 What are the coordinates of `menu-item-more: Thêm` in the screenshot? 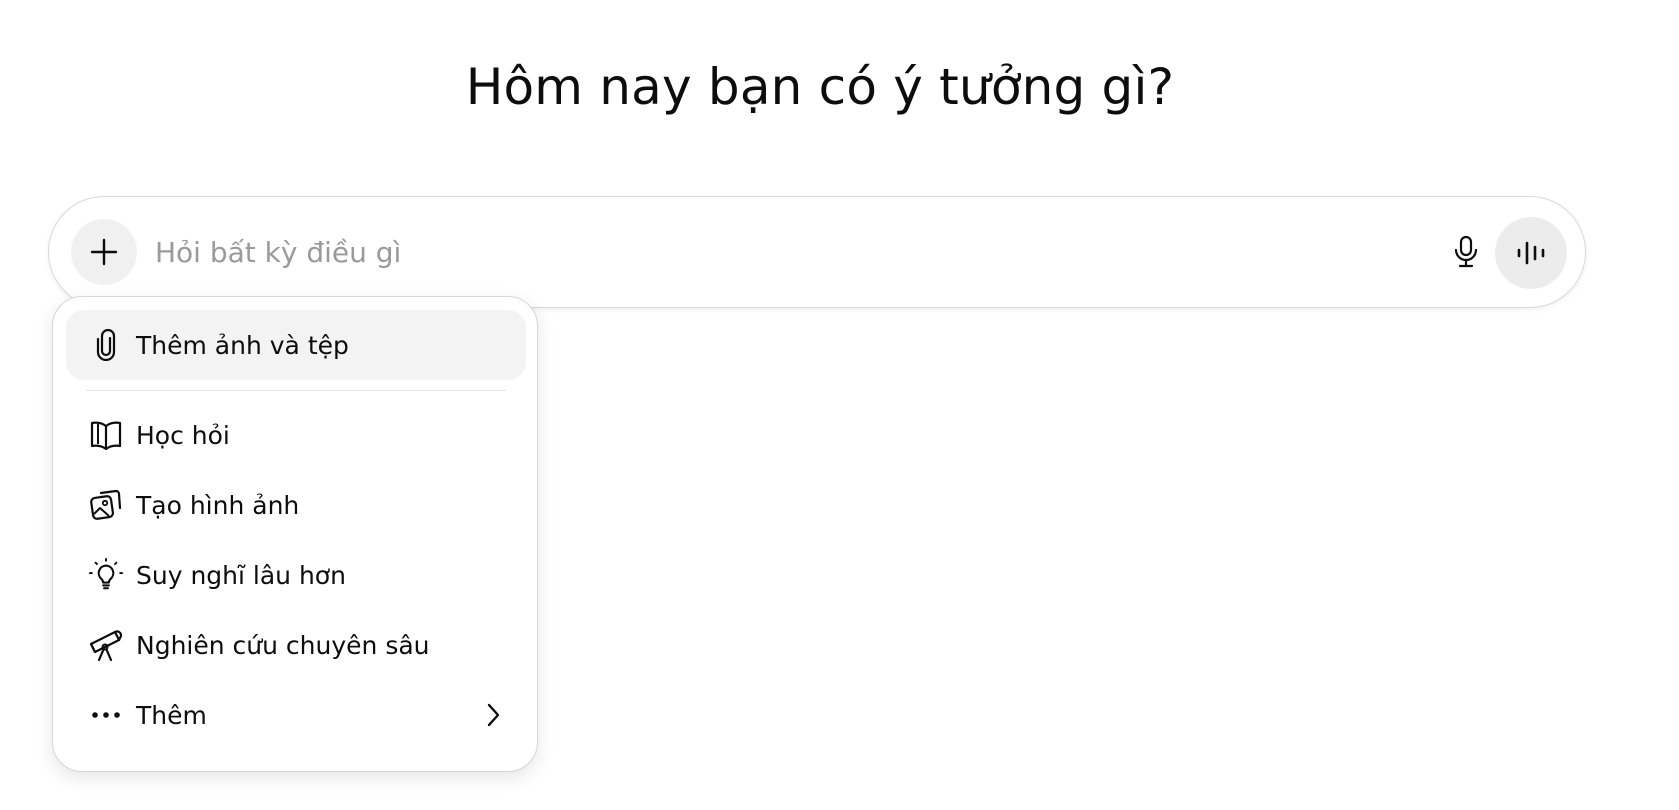 It's located at (296, 715).